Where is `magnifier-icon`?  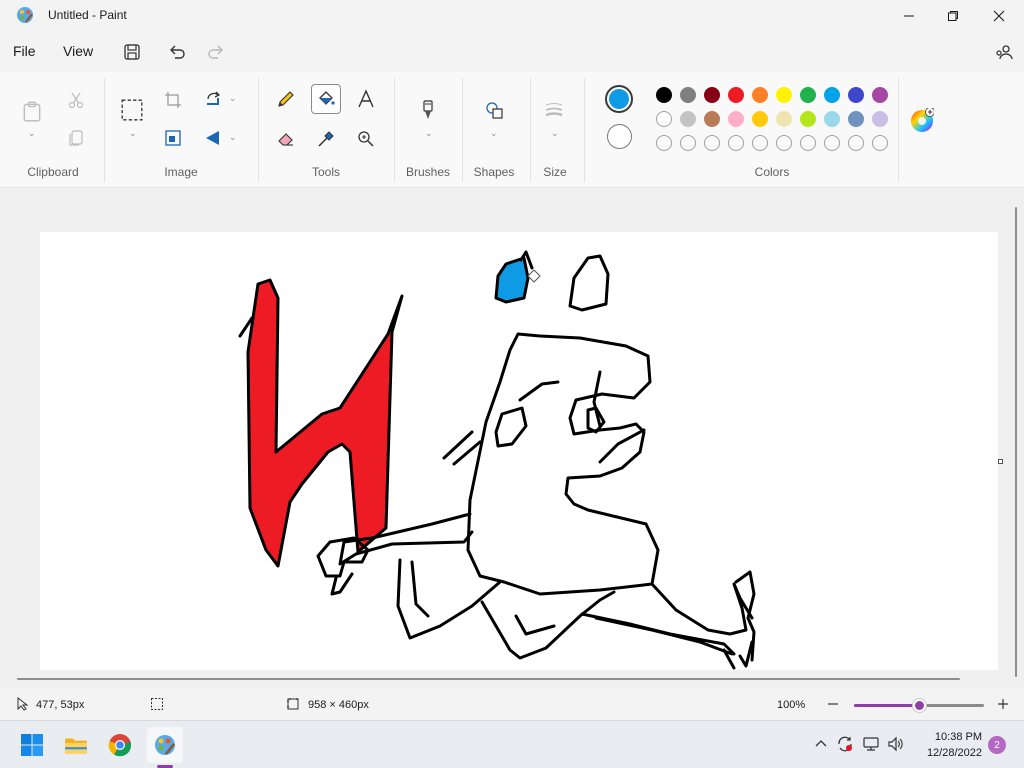 magnifier-icon is located at coordinates (366, 139).